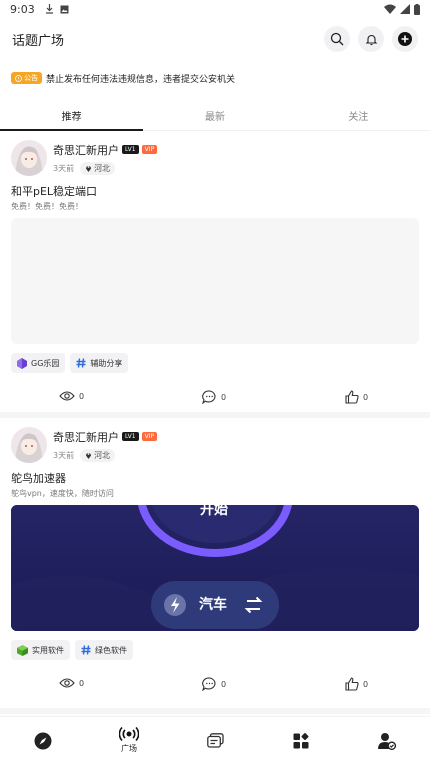 This screenshot has height=764, width=430. I want to click on nav-messages, so click(215, 740).